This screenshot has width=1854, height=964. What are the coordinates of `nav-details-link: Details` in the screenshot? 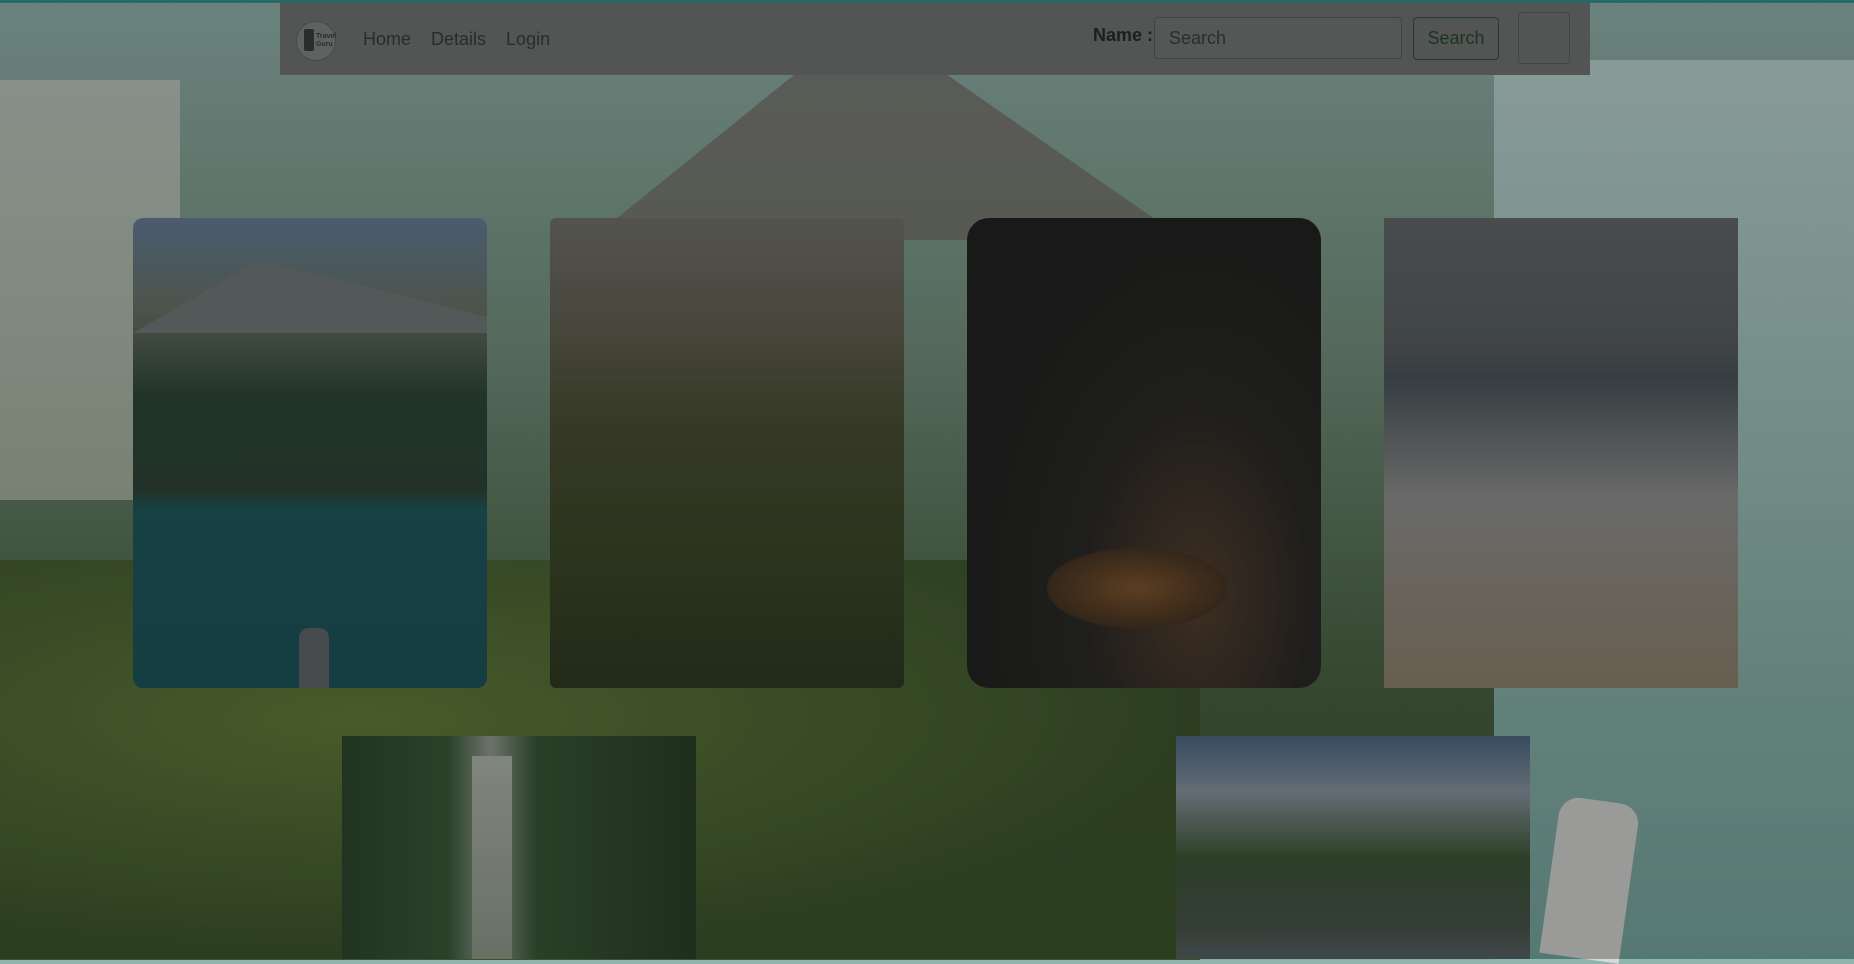 It's located at (458, 39).